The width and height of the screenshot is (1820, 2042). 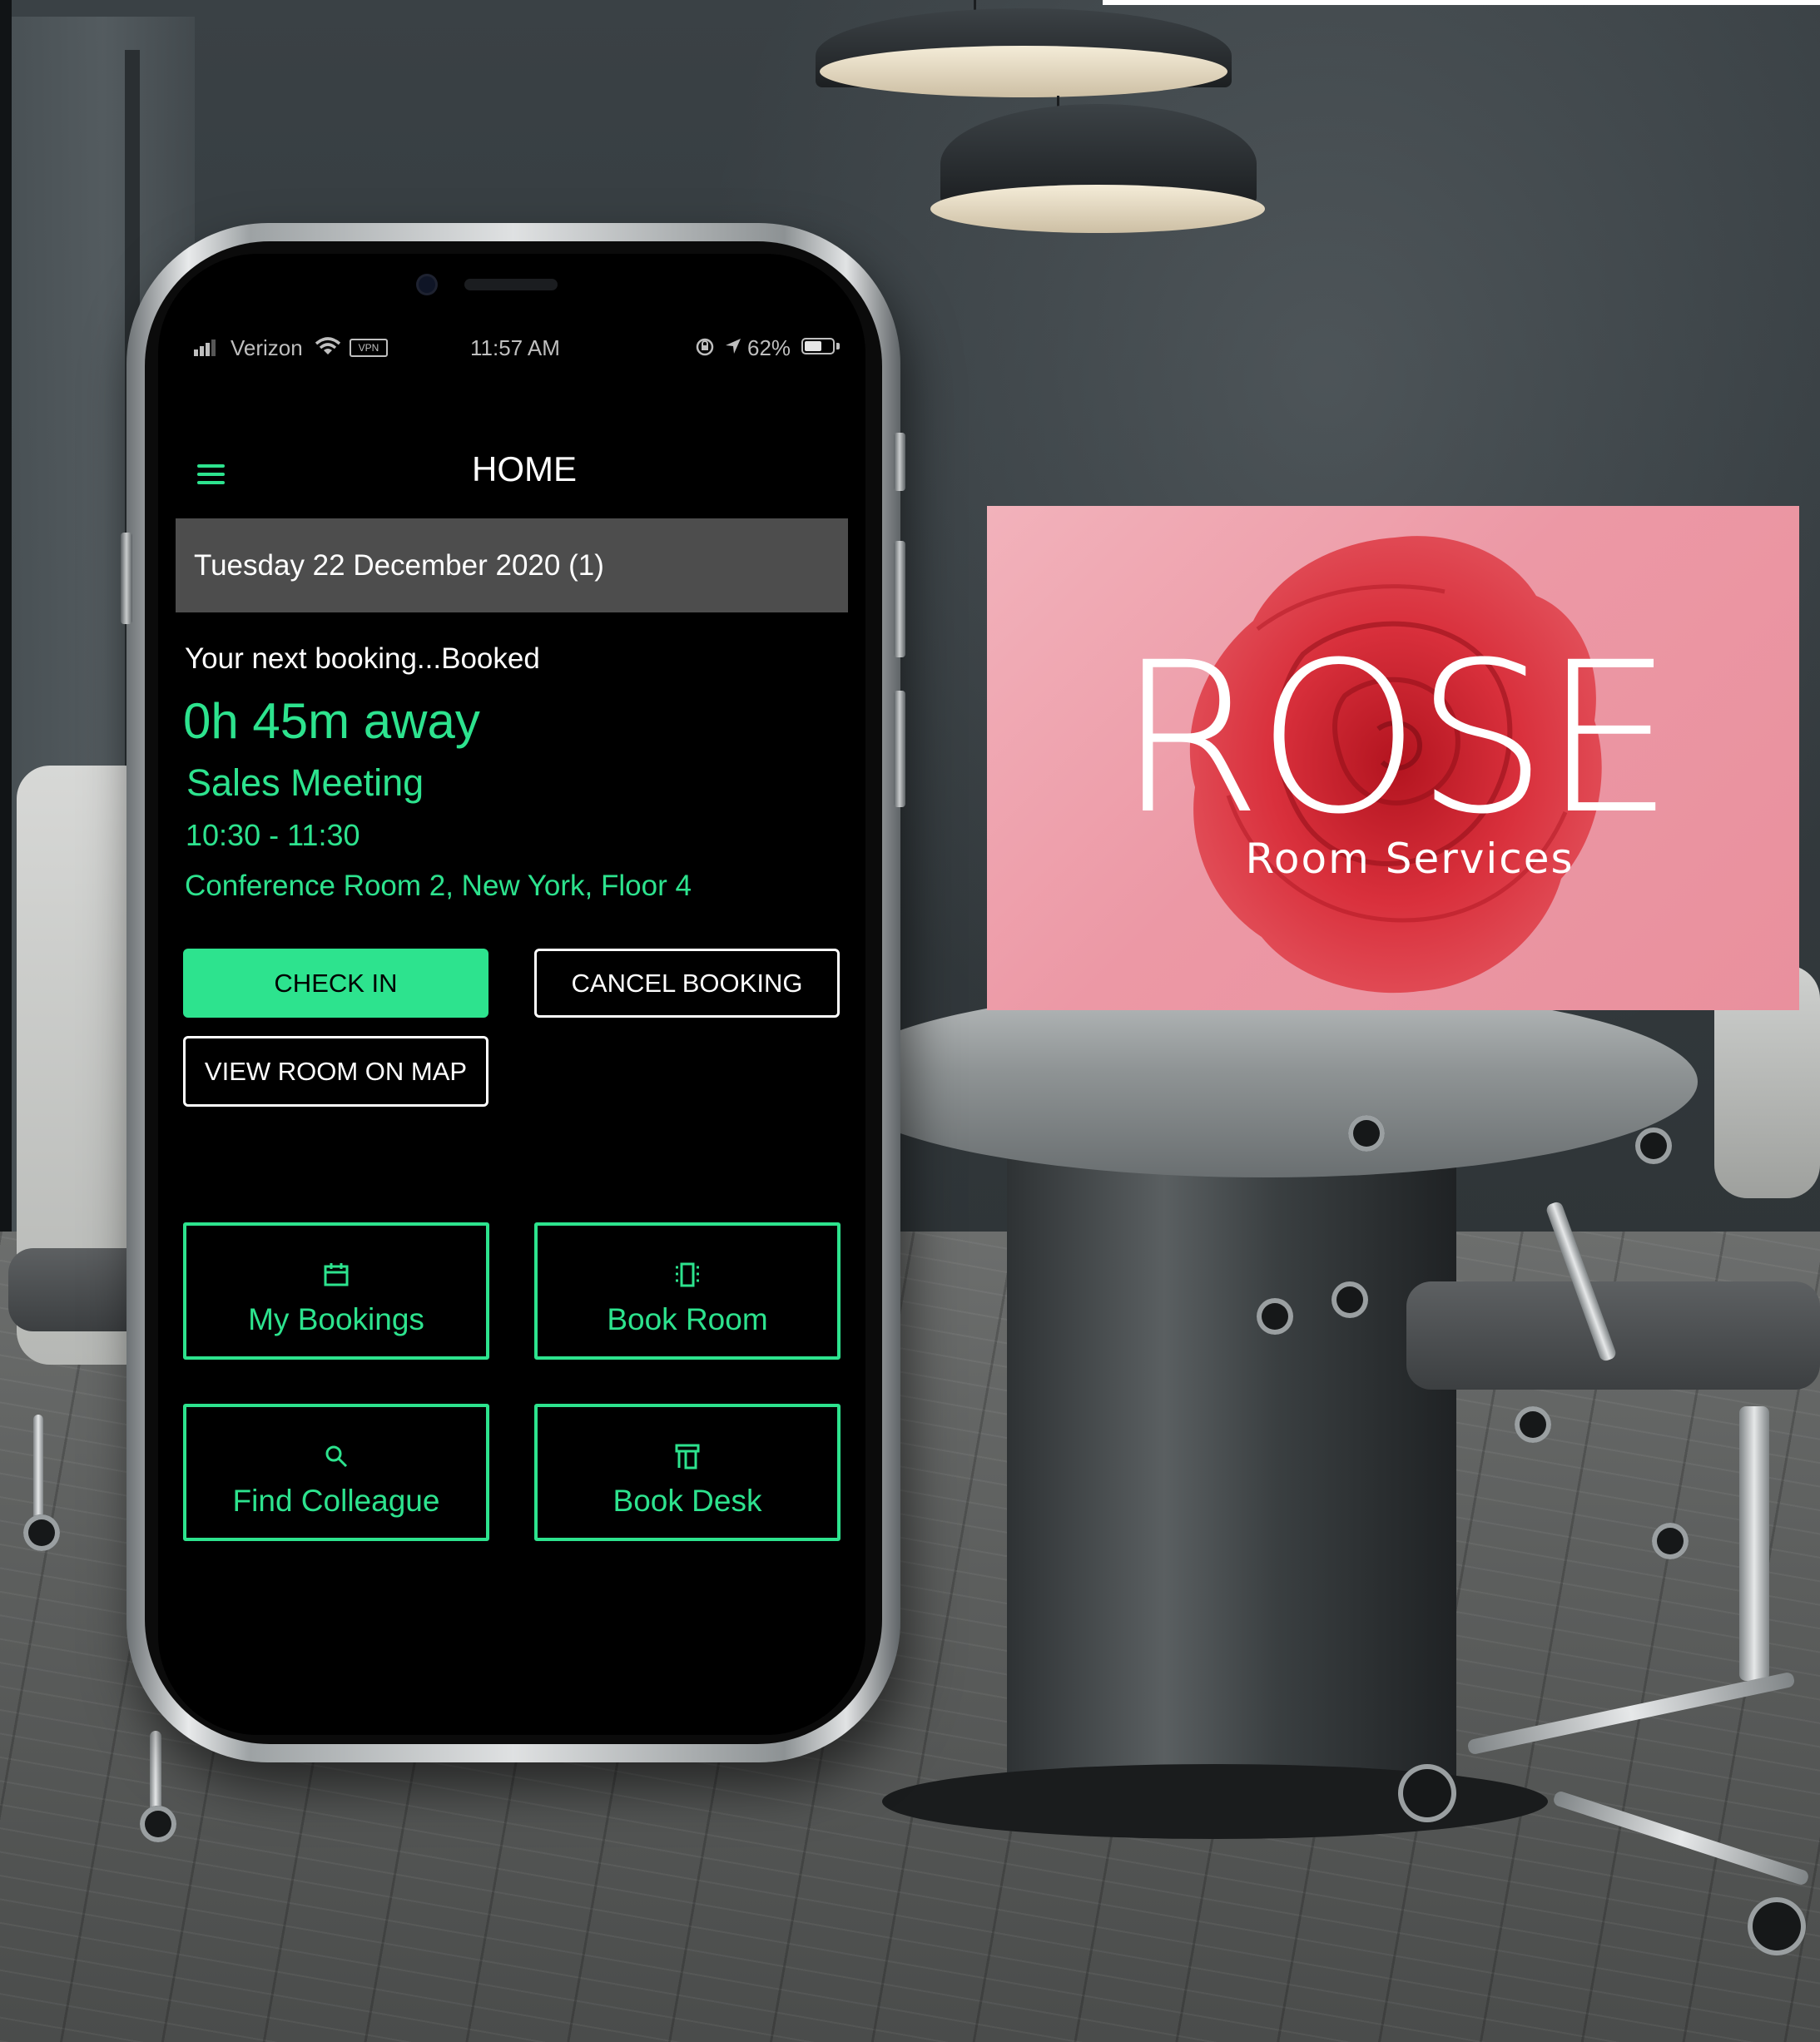 What do you see at coordinates (1410, 859) in the screenshot?
I see `brand-subtitle: Room Services` at bounding box center [1410, 859].